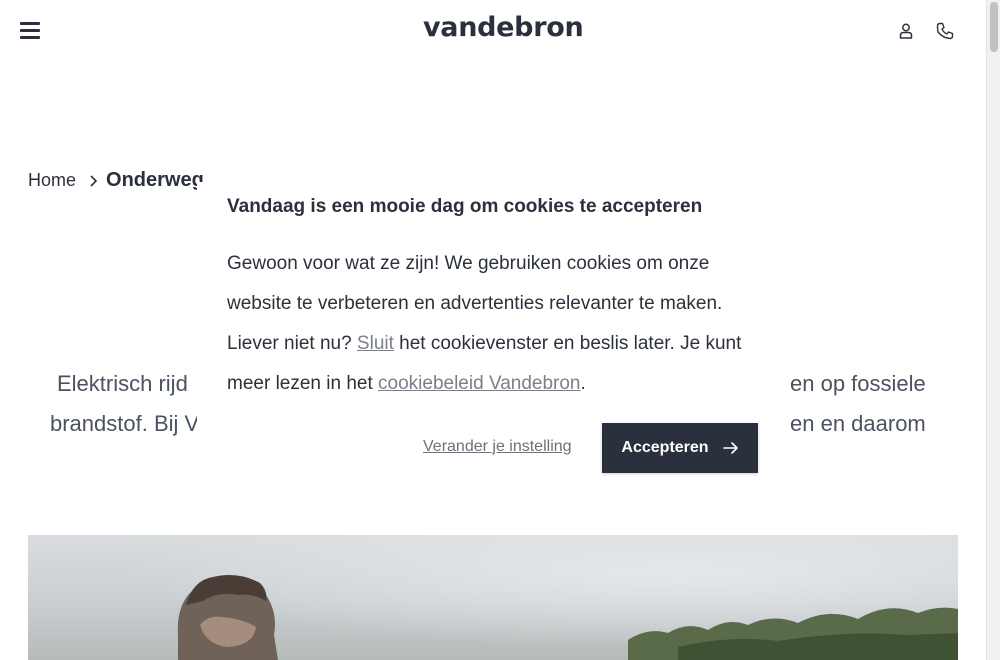  Describe the element at coordinates (122, 383) in the screenshot. I see `intro-text-line1-left: Elektrisch rijd` at that location.